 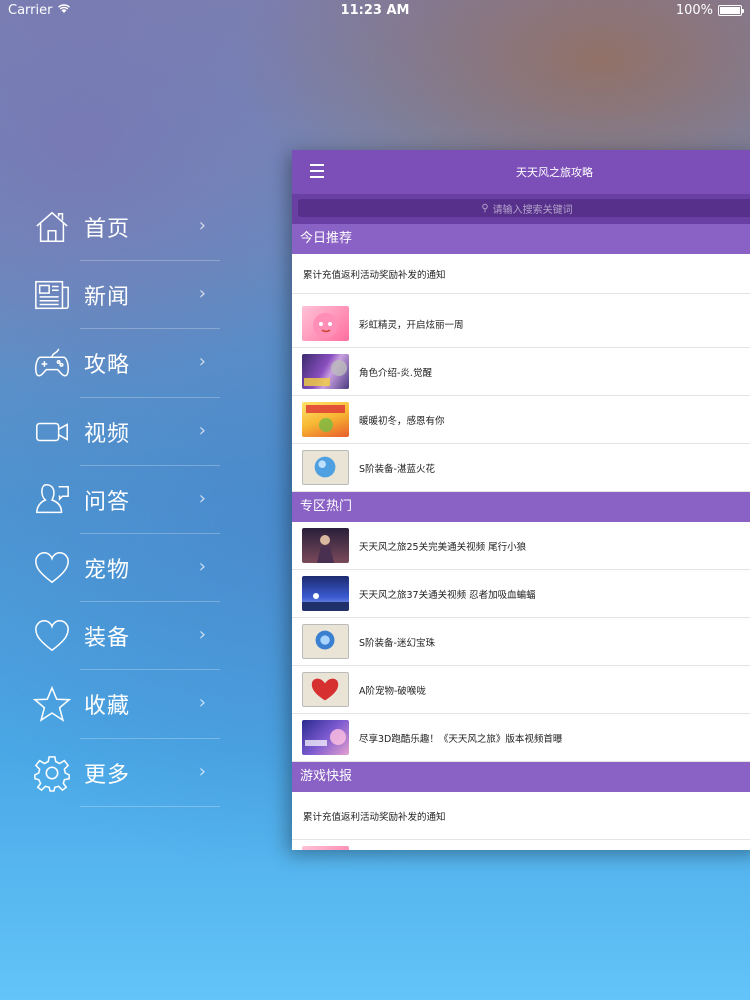 I want to click on heart-outline-icon, so click(x=52, y=636).